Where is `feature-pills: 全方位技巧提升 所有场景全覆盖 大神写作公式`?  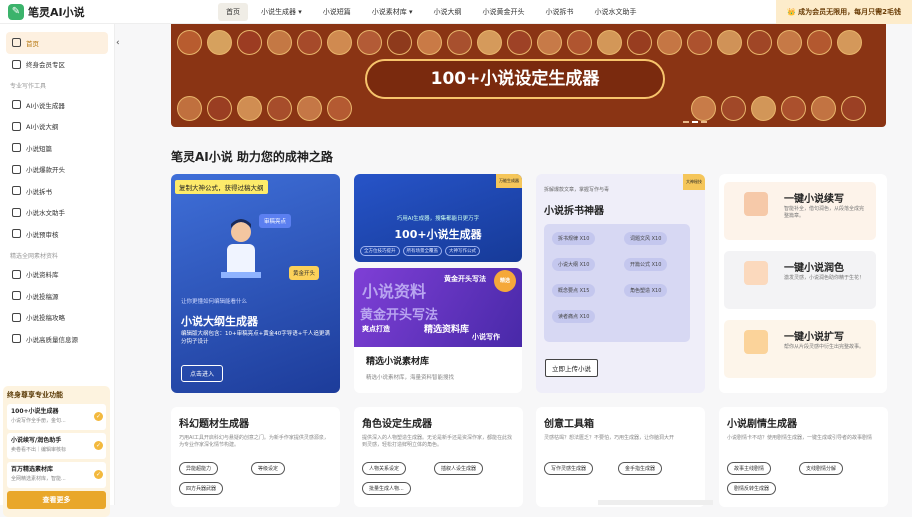
feature-pills: 全方位技巧提升 所有场景全覆盖 大神写作公式 is located at coordinates (421, 251).